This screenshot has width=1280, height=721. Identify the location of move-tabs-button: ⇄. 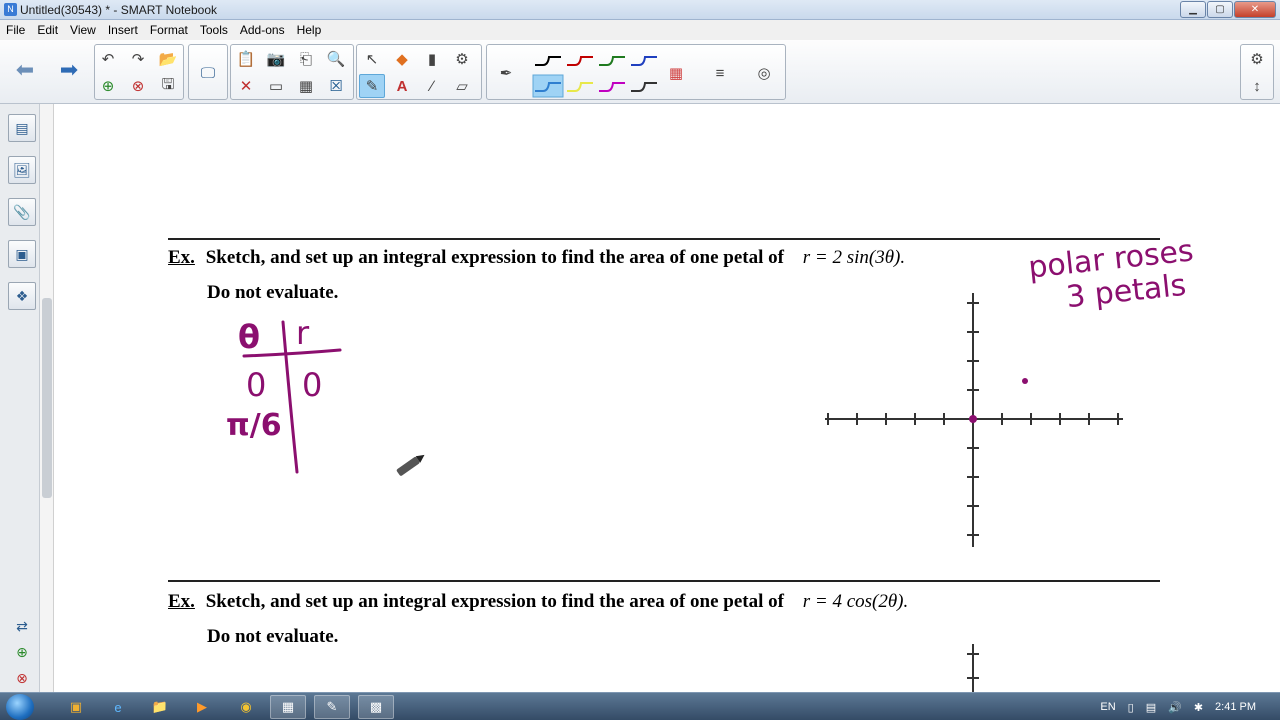
(22, 626).